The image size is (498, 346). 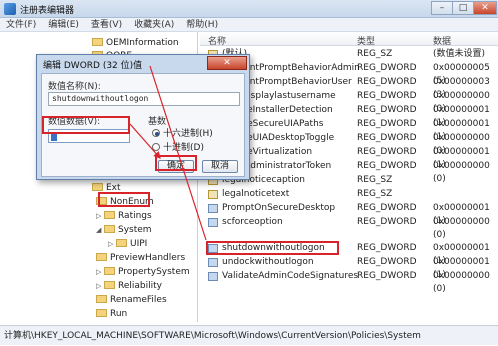 I want to click on arrow-to-ok, so click(x=145, y=141).